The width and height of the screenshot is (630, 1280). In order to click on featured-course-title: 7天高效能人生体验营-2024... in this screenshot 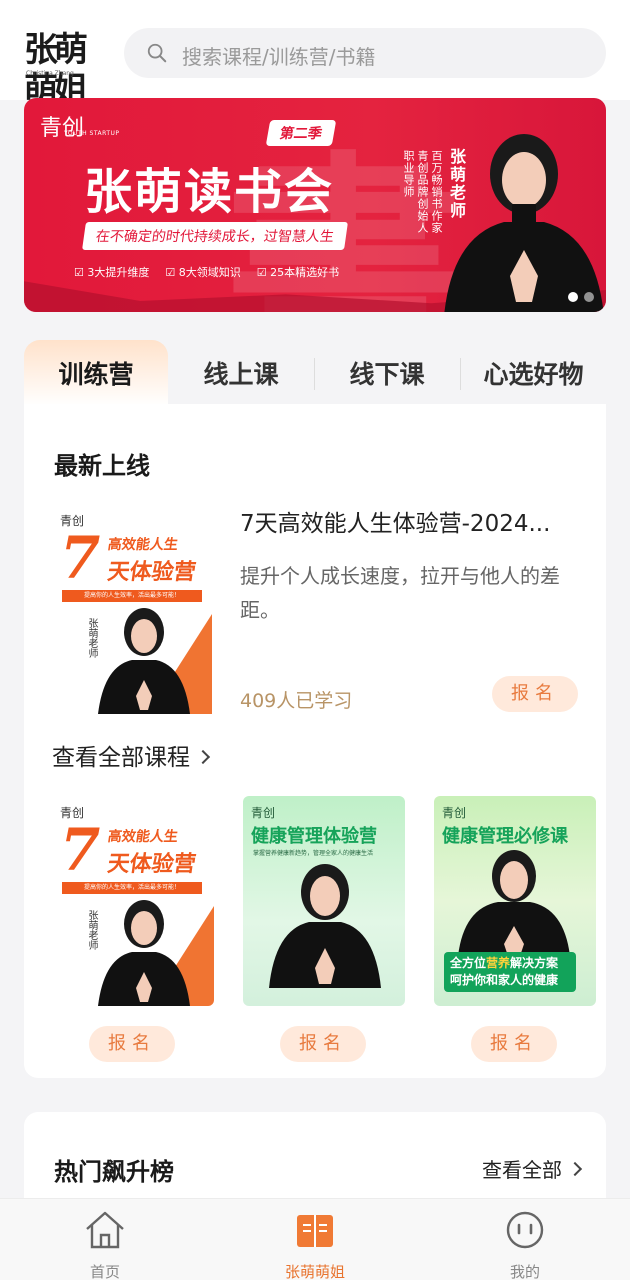, I will do `click(410, 521)`.